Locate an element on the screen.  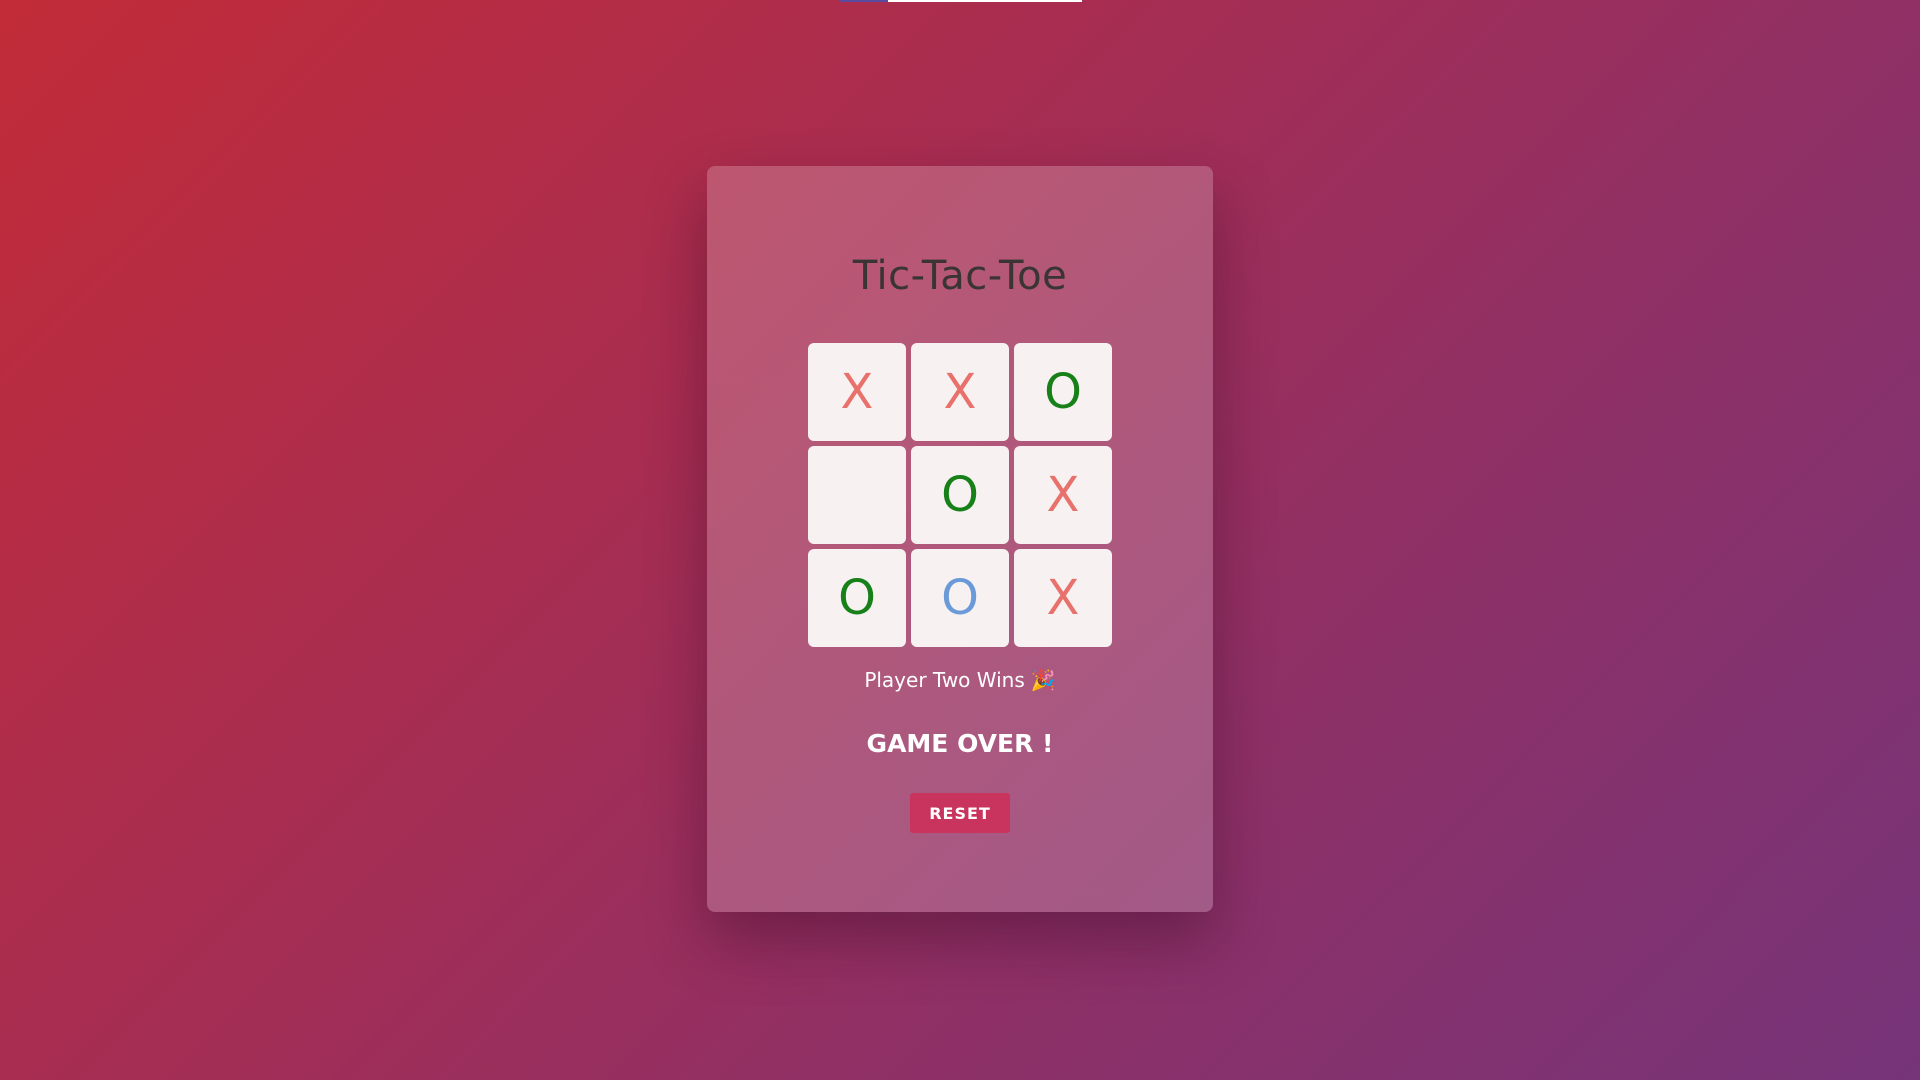
game-title: Tic-Tac-Toe is located at coordinates (960, 276).